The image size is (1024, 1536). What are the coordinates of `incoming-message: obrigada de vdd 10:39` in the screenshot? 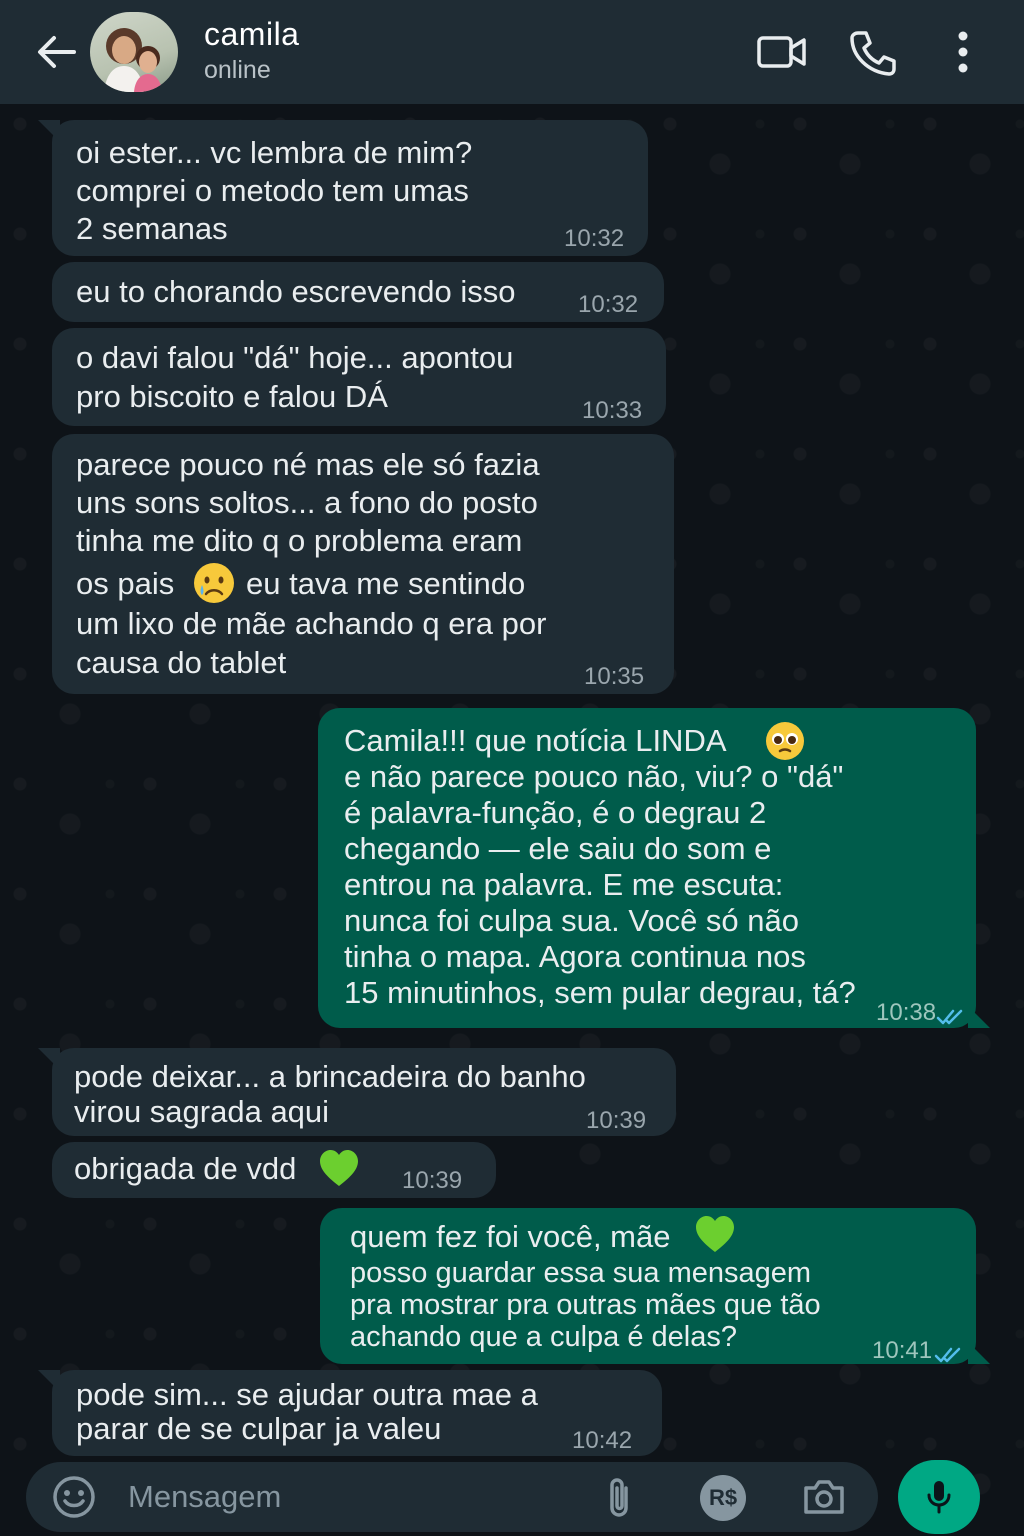 It's located at (274, 1170).